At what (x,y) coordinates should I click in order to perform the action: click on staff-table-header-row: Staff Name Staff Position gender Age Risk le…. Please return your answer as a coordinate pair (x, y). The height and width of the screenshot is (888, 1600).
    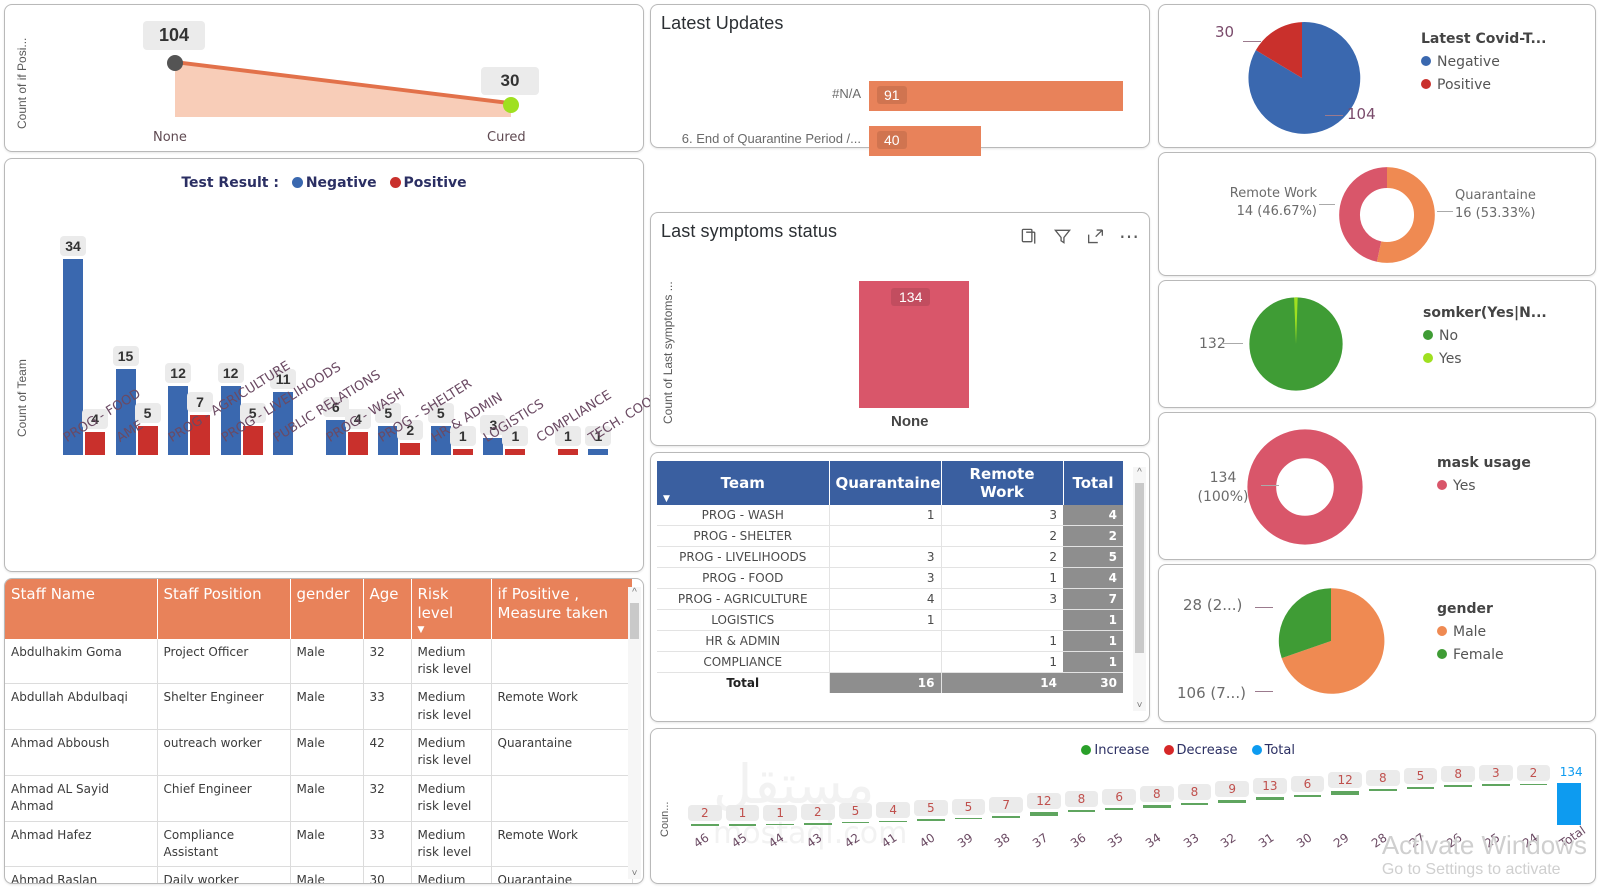
    Looking at the image, I should click on (319, 609).